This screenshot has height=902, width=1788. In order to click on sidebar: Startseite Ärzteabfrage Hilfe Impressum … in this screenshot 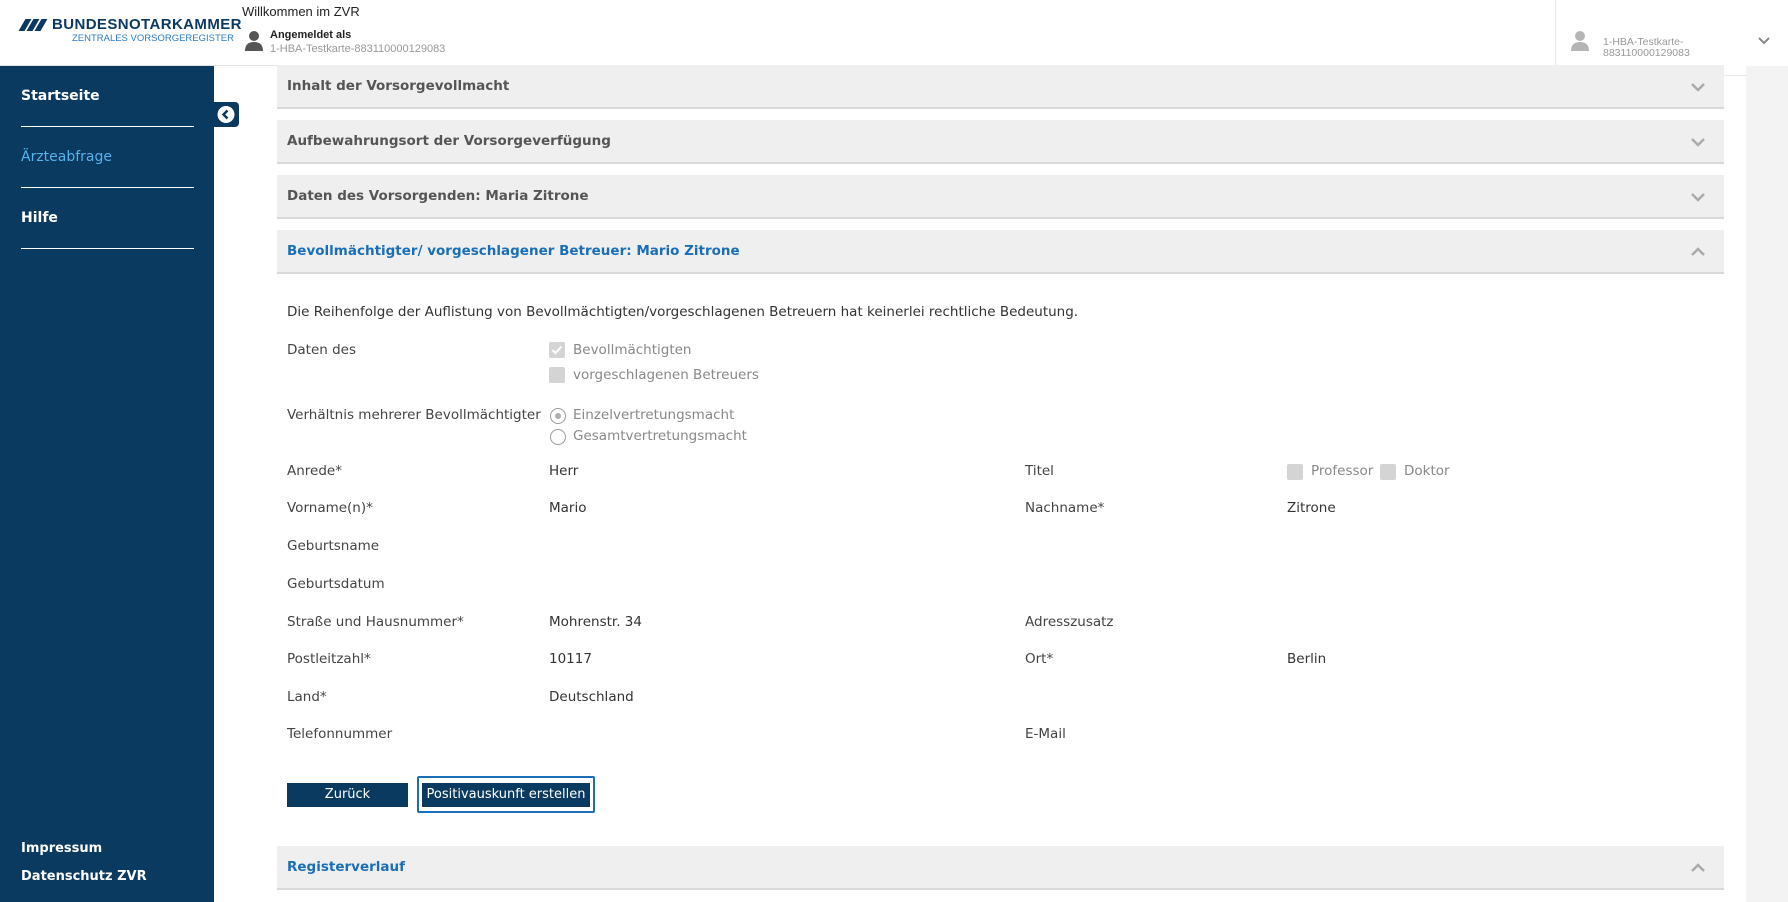, I will do `click(107, 484)`.